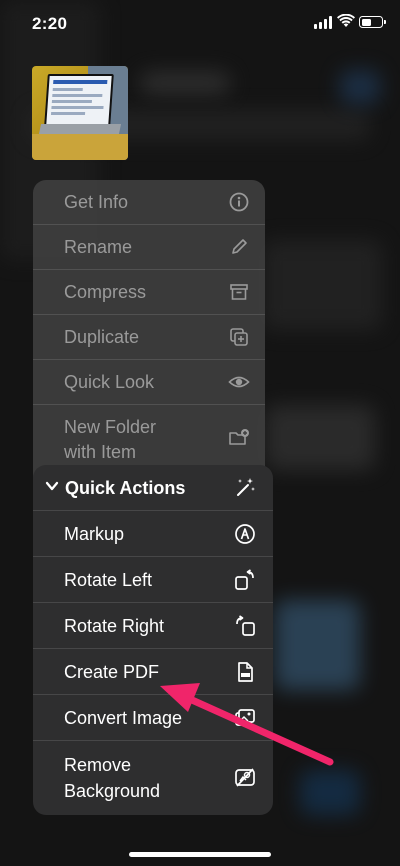 The image size is (400, 866). Describe the element at coordinates (112, 791) in the screenshot. I see `menu-item-label-line2: Background` at that location.